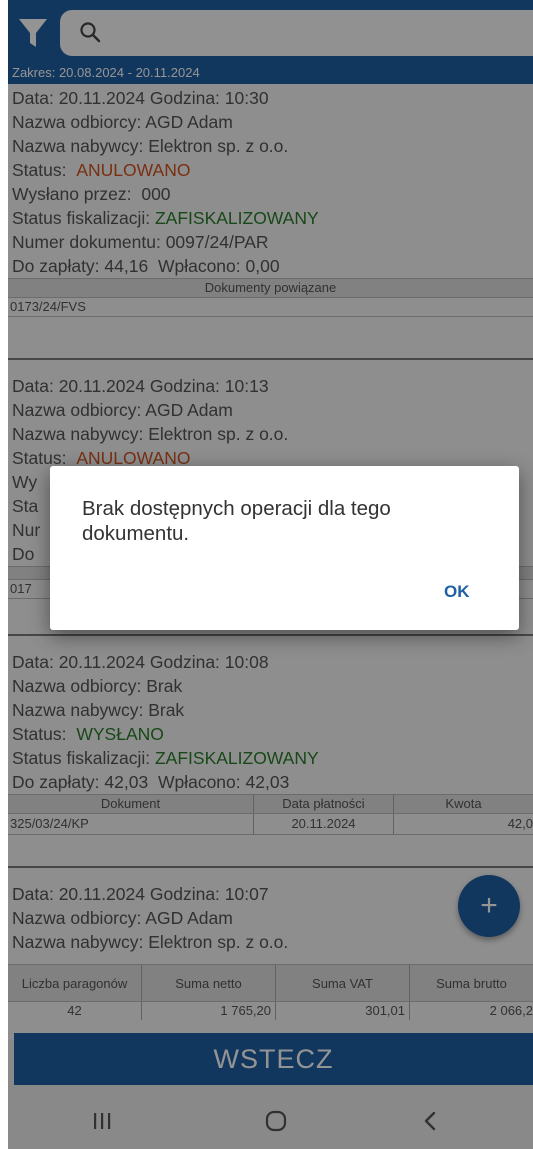  I want to click on ok-button: OK, so click(457, 592).